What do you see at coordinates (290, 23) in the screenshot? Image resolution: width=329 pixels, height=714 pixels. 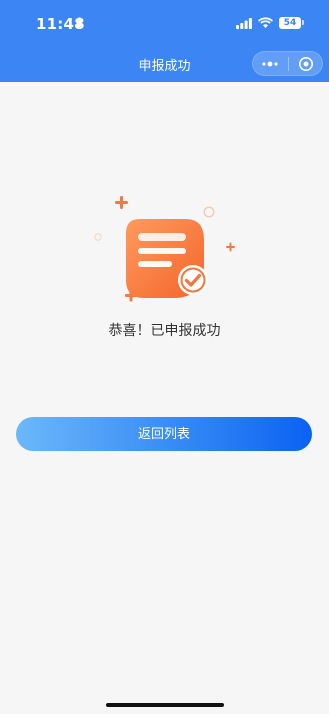 I see `battery-indicator: 54` at bounding box center [290, 23].